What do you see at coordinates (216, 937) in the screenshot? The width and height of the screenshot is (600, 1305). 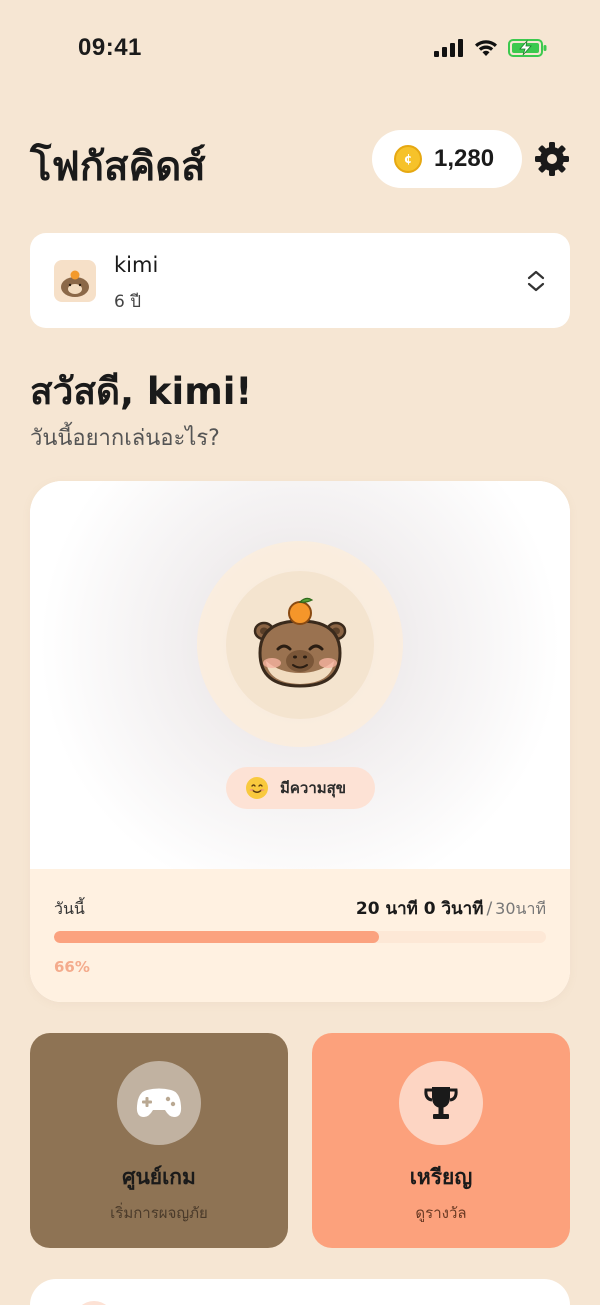 I see `progress-bar-fill` at bounding box center [216, 937].